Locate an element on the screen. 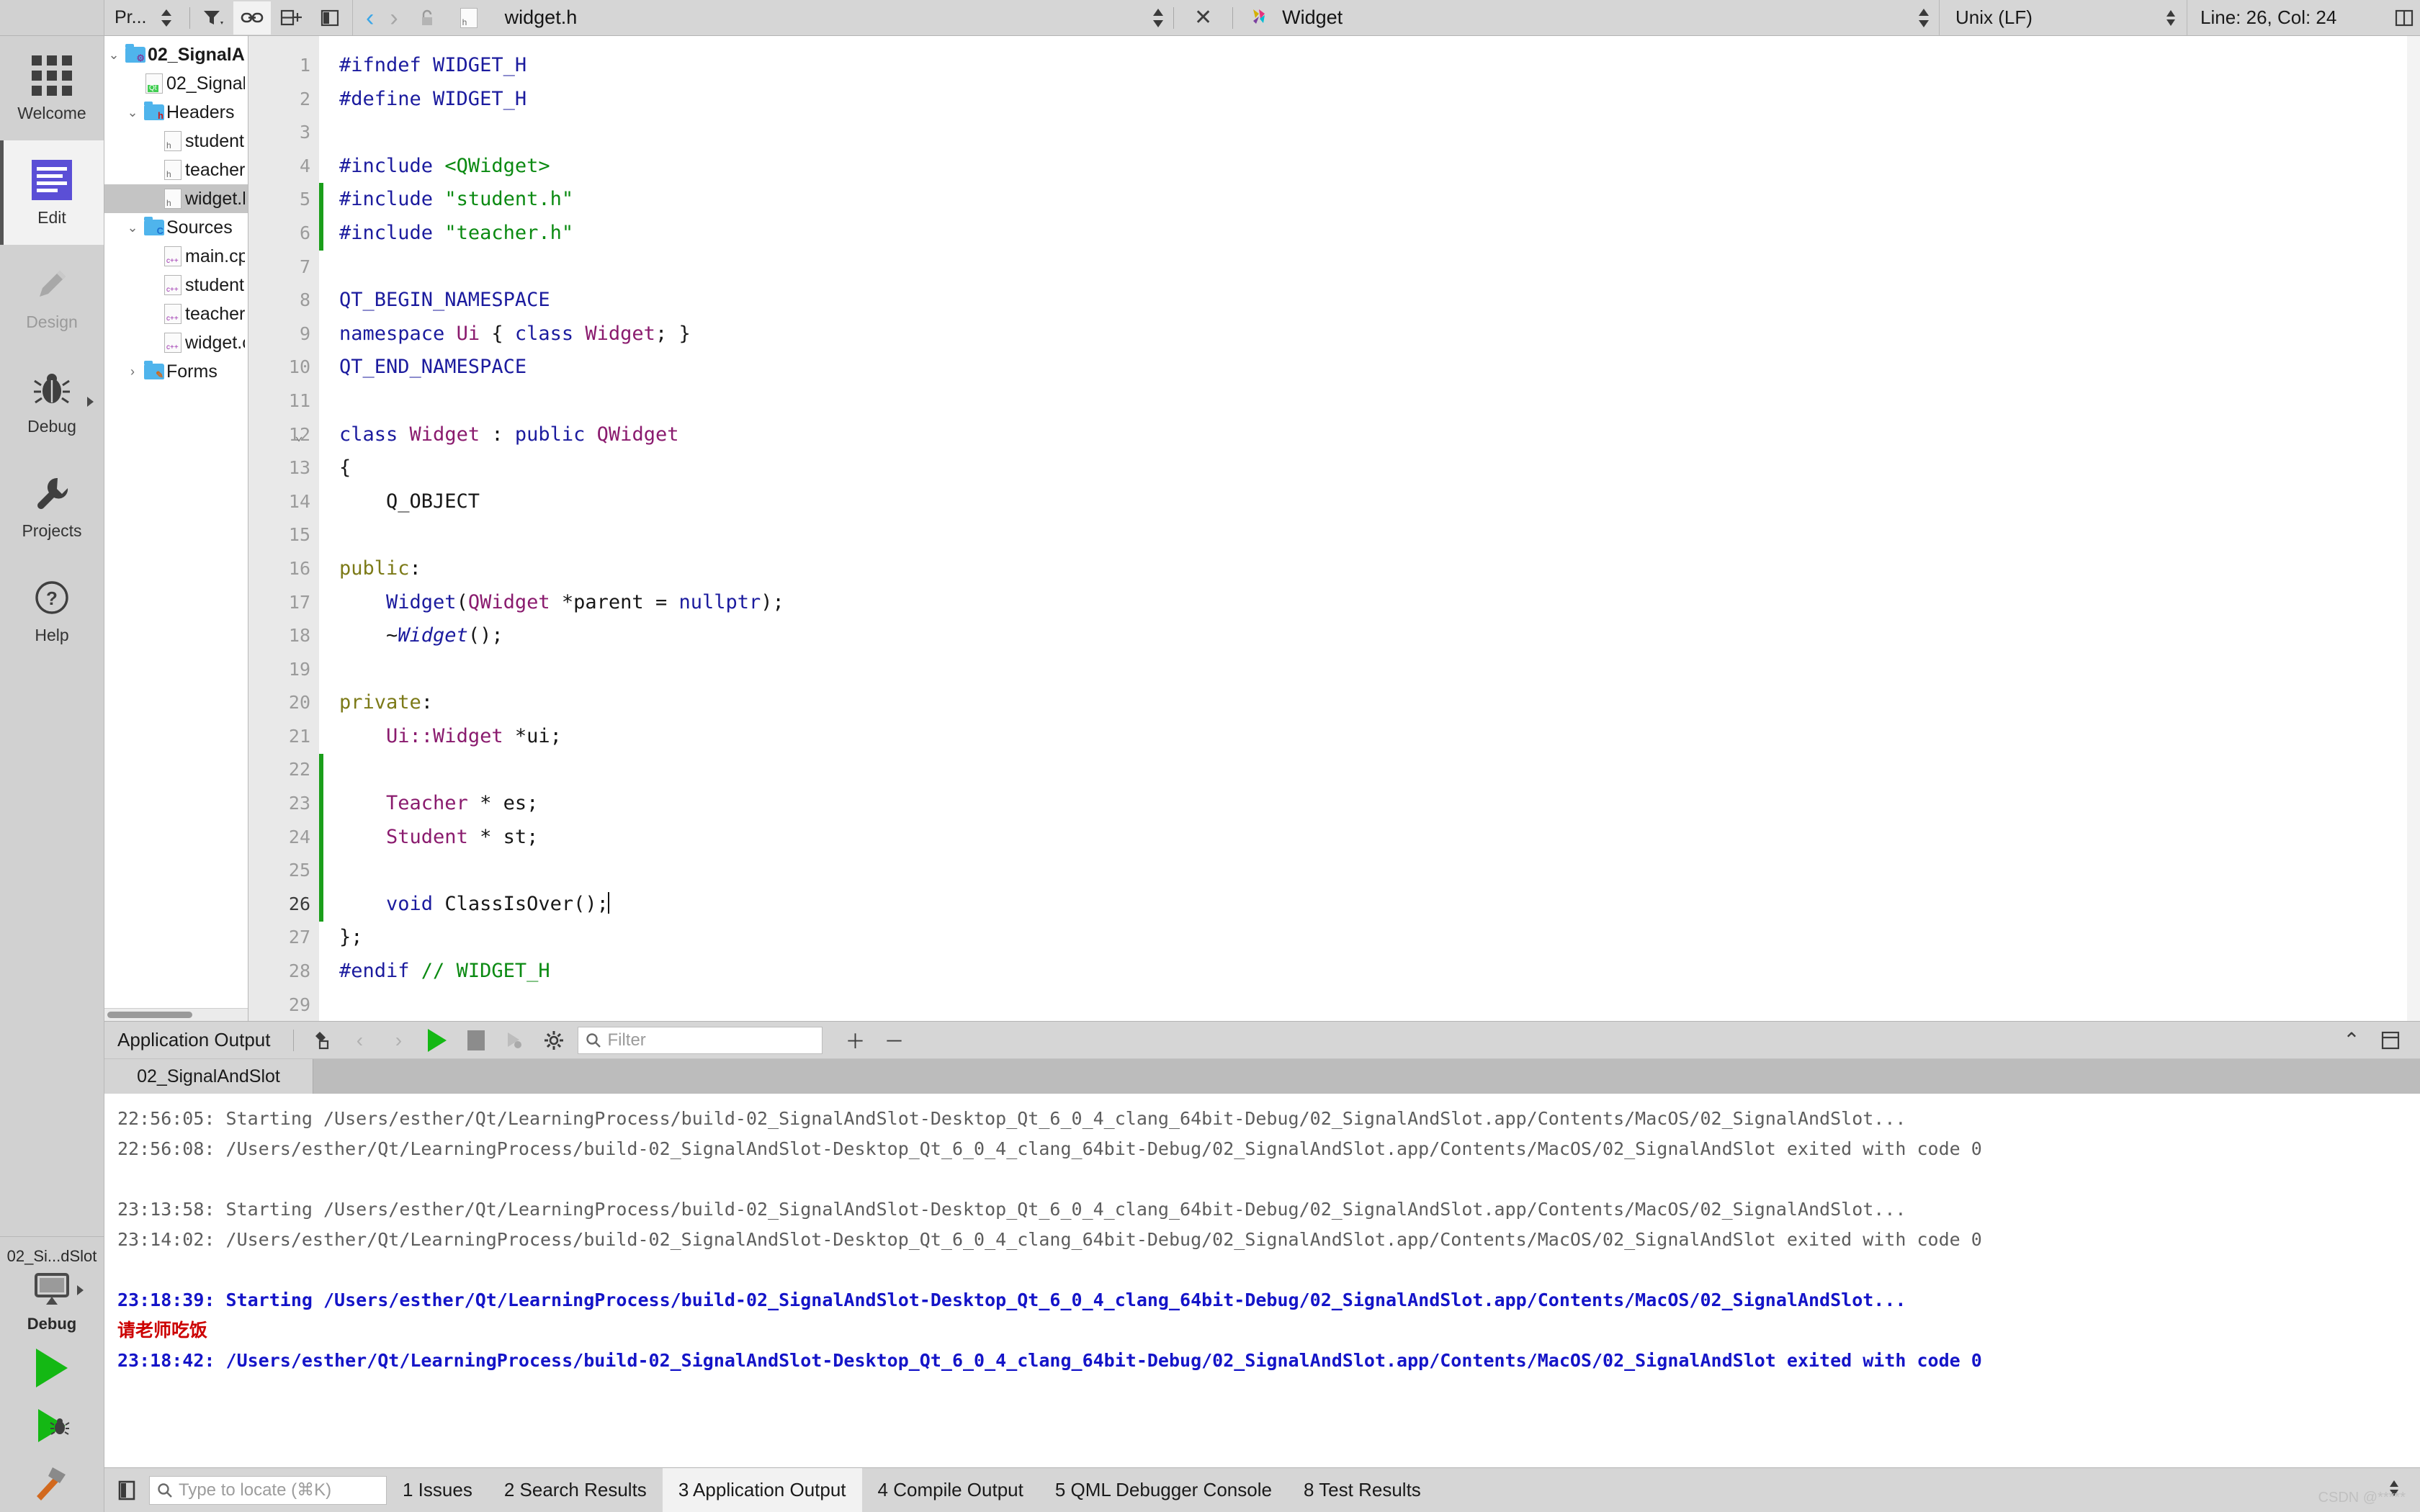  collapse-sidebar-icon is located at coordinates (330, 18).